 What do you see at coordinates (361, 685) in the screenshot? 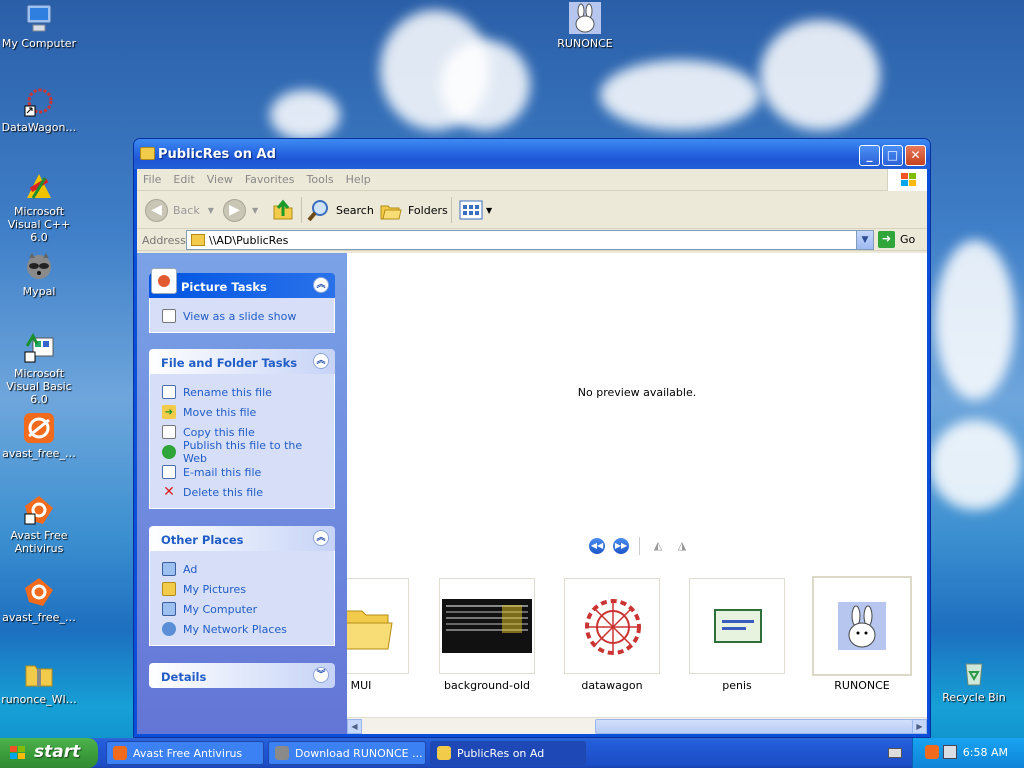
I see `thumbnail-label: MUI` at bounding box center [361, 685].